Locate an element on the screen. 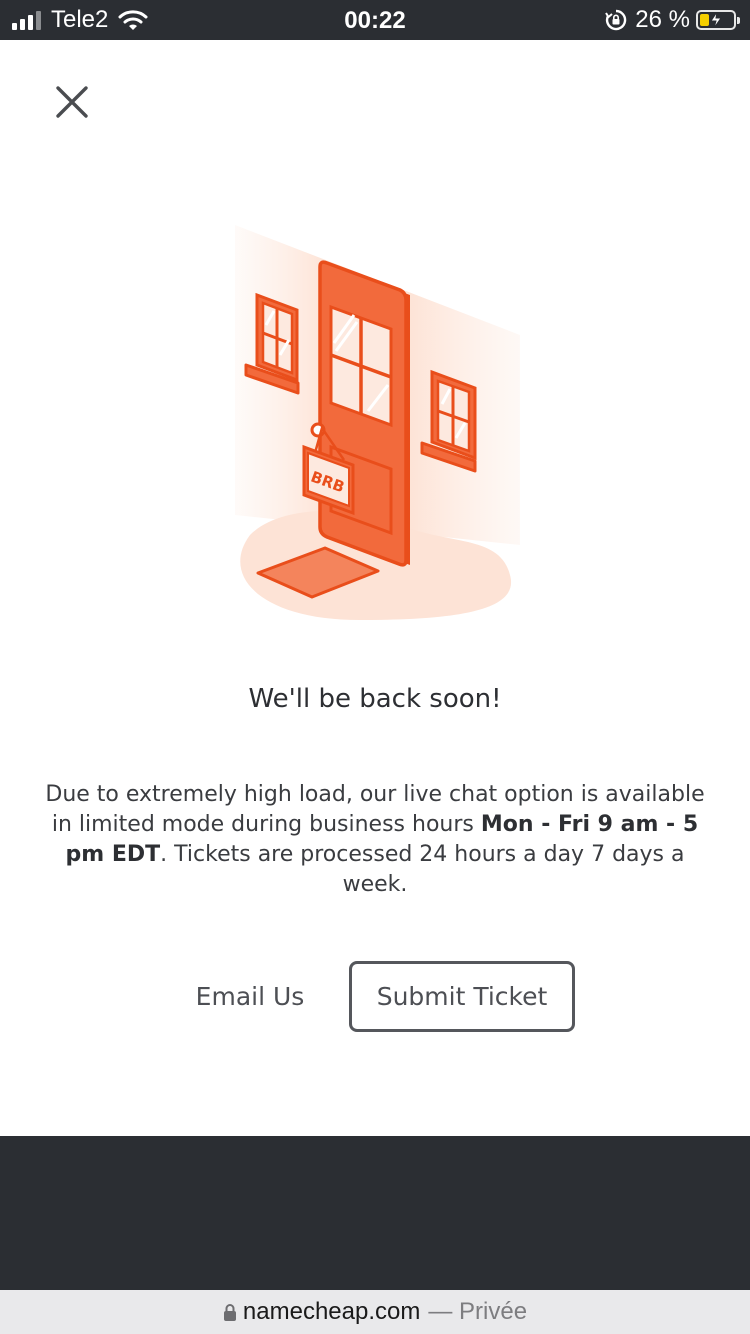 The image size is (750, 1334). headline: We'll be back soon! is located at coordinates (375, 699).